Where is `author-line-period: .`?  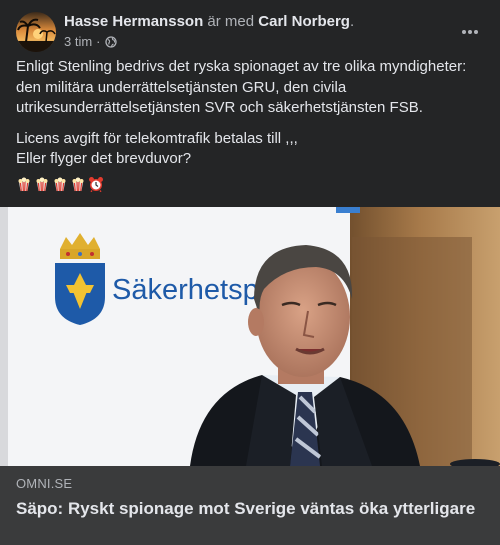 author-line-period: . is located at coordinates (352, 21).